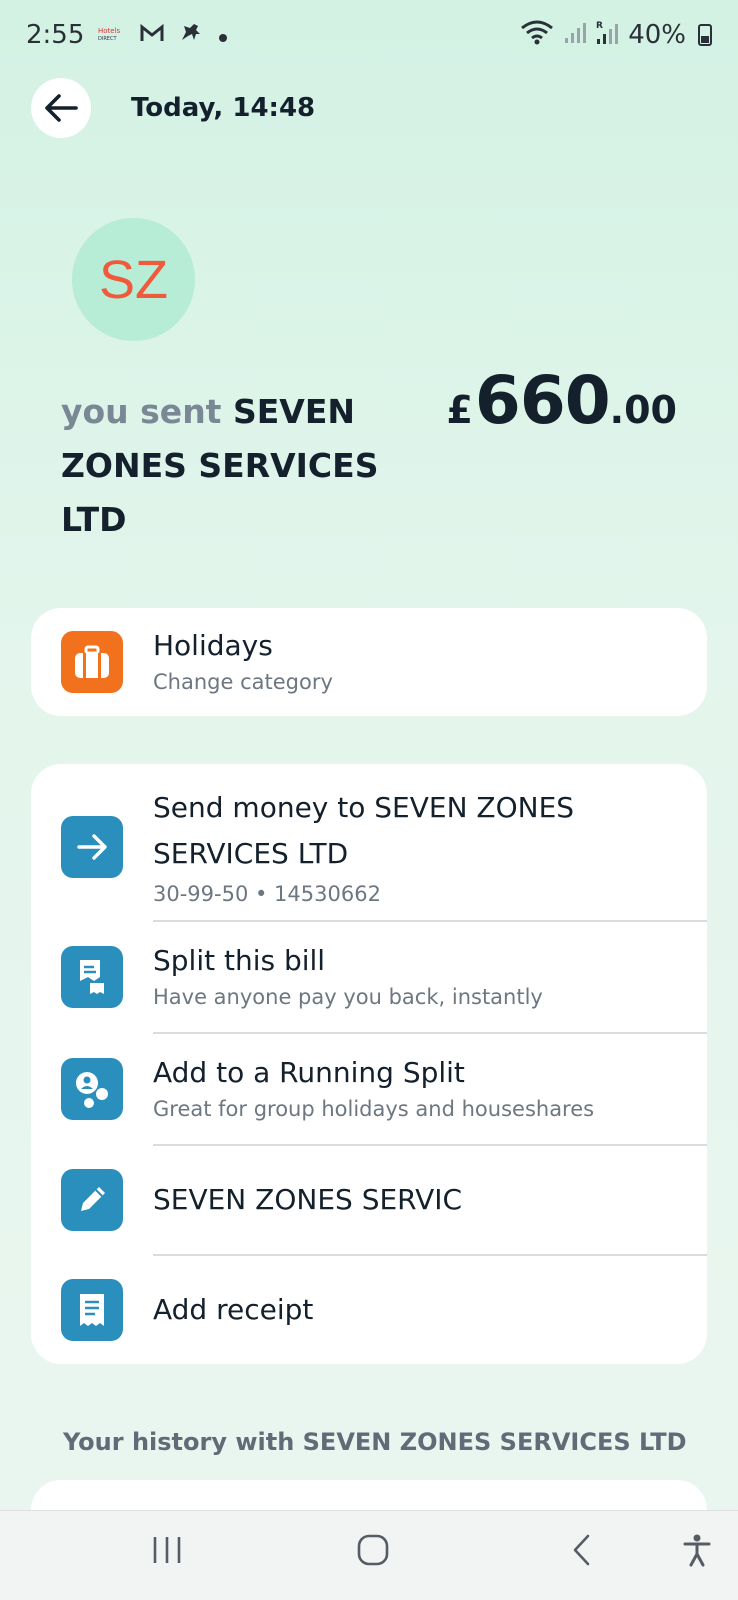 This screenshot has width=738, height=1600. What do you see at coordinates (657, 35) in the screenshot?
I see `battery-percent: 40%` at bounding box center [657, 35].